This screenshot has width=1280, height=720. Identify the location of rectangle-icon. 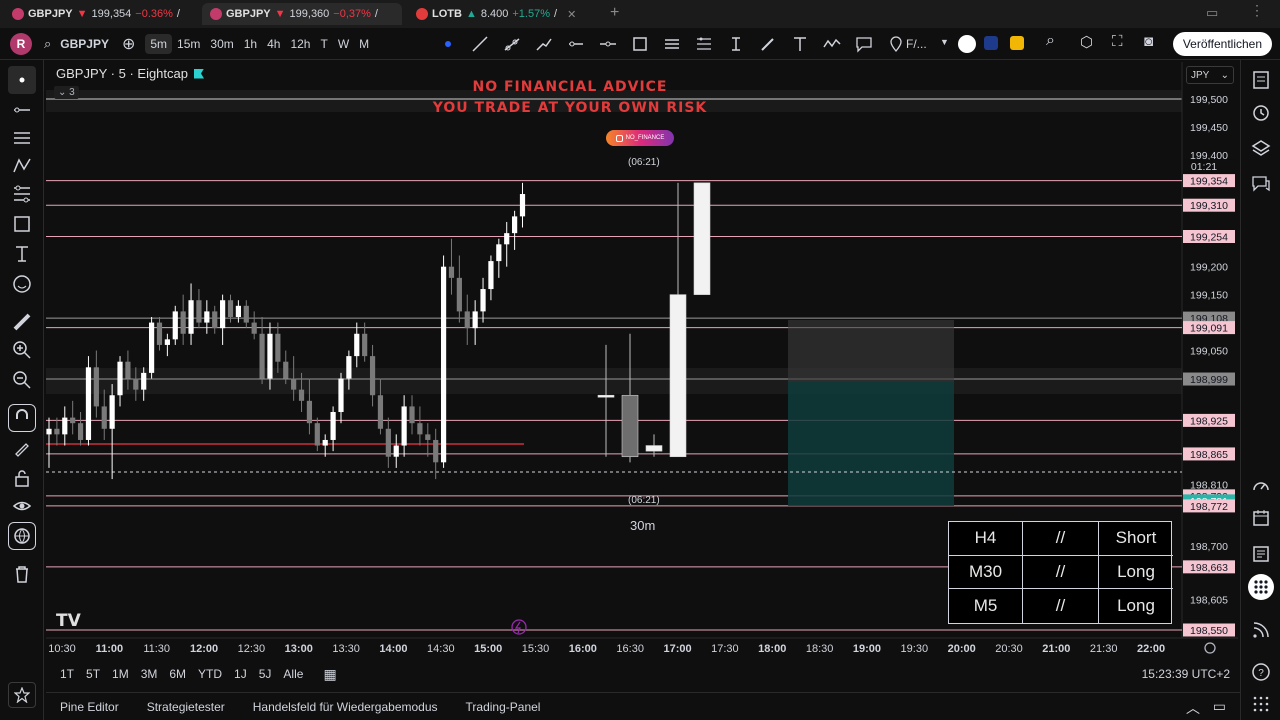
(640, 44).